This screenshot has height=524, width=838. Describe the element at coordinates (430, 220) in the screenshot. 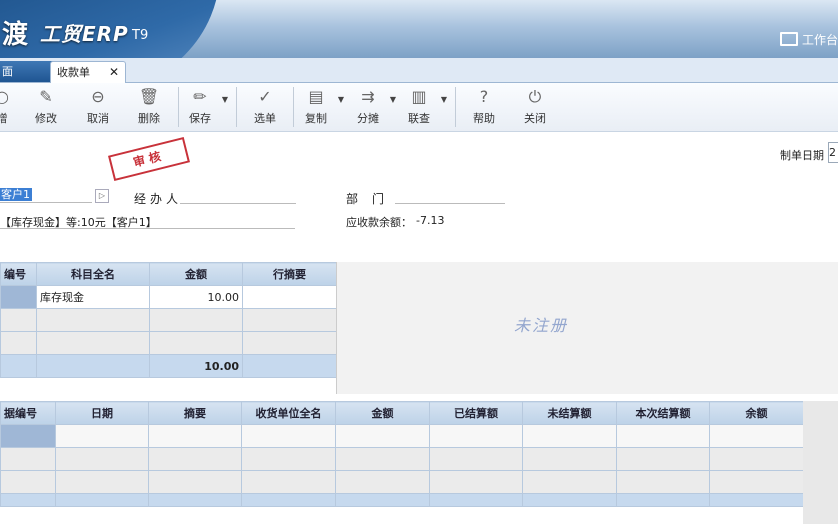

I see `balance-value: -7.13` at that location.